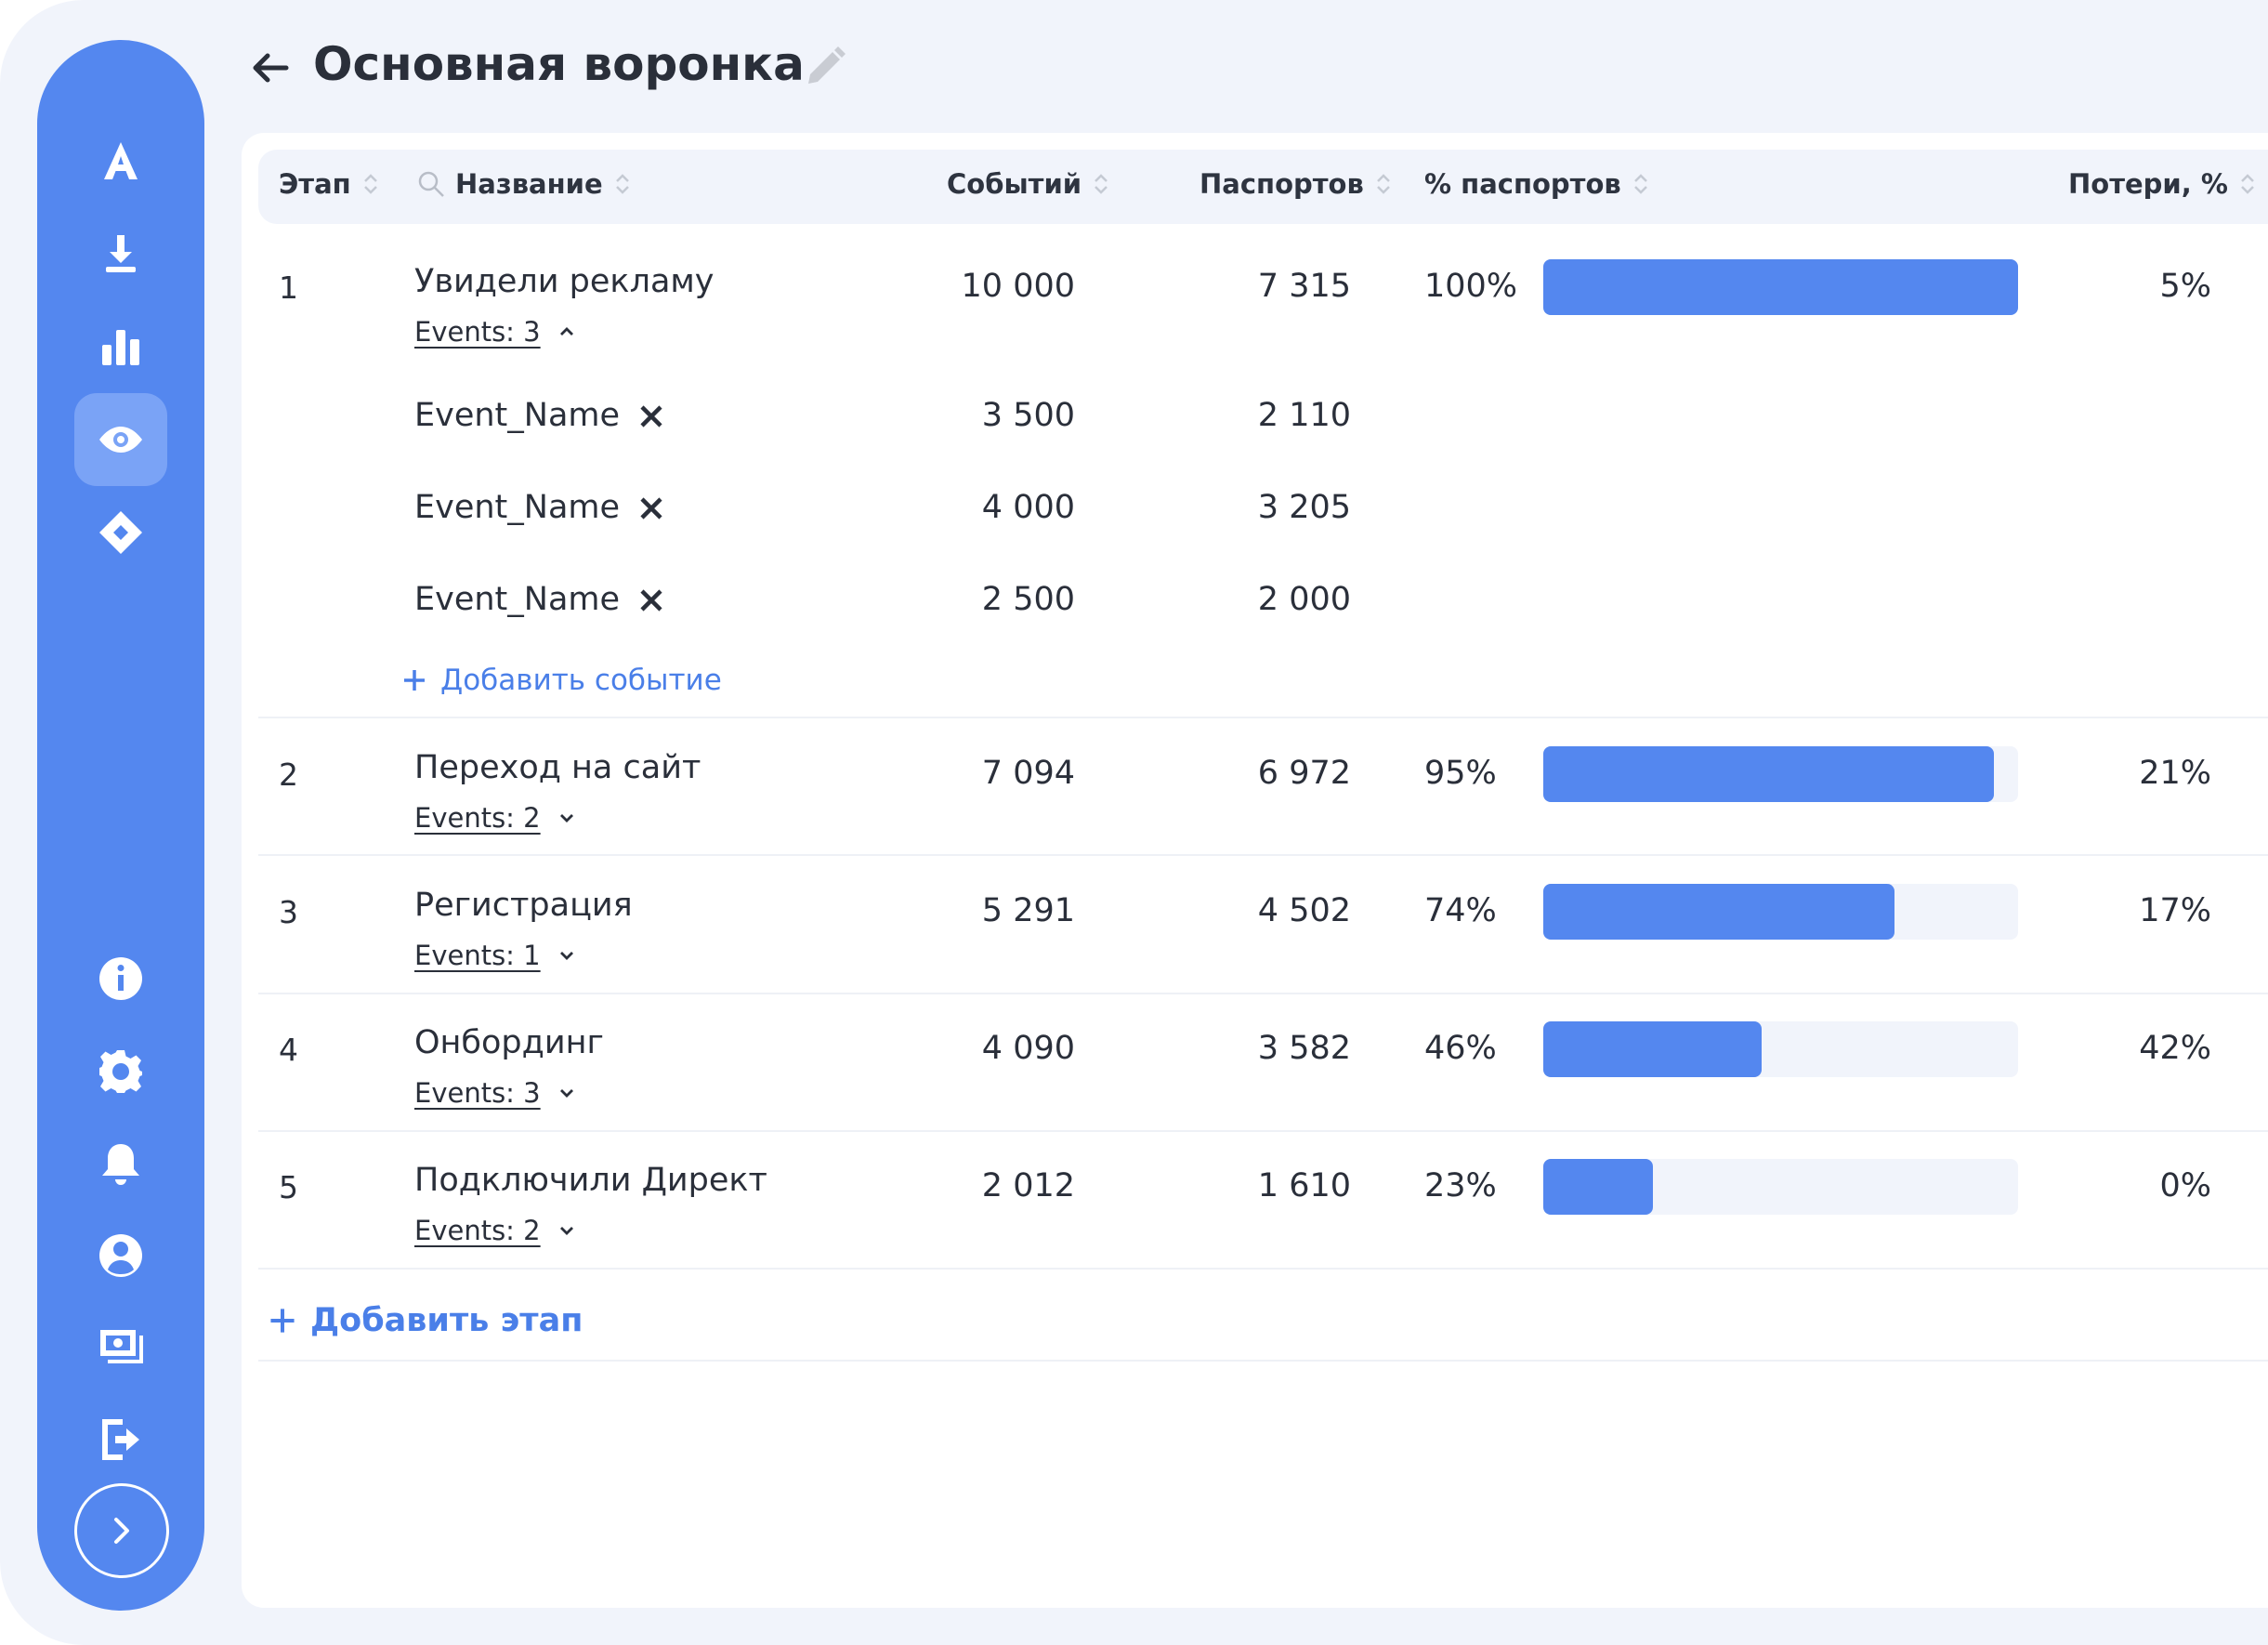 This screenshot has height=1645, width=2268. I want to click on events-value: 10 000, so click(1018, 287).